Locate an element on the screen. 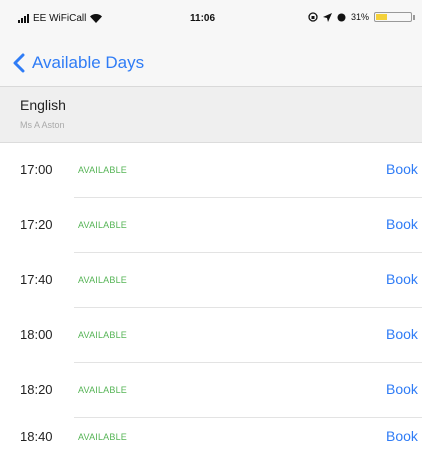 This screenshot has width=422, height=465. slot-time: 18:40 is located at coordinates (36, 436).